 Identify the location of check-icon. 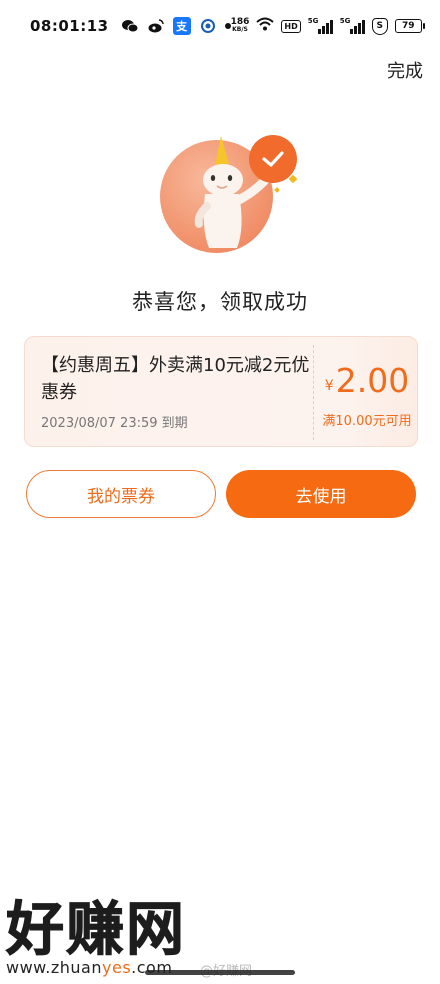
(273, 159).